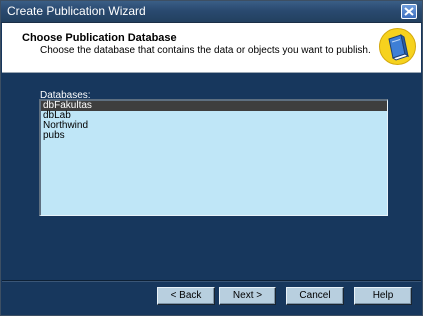  I want to click on help-button: Help, so click(383, 296).